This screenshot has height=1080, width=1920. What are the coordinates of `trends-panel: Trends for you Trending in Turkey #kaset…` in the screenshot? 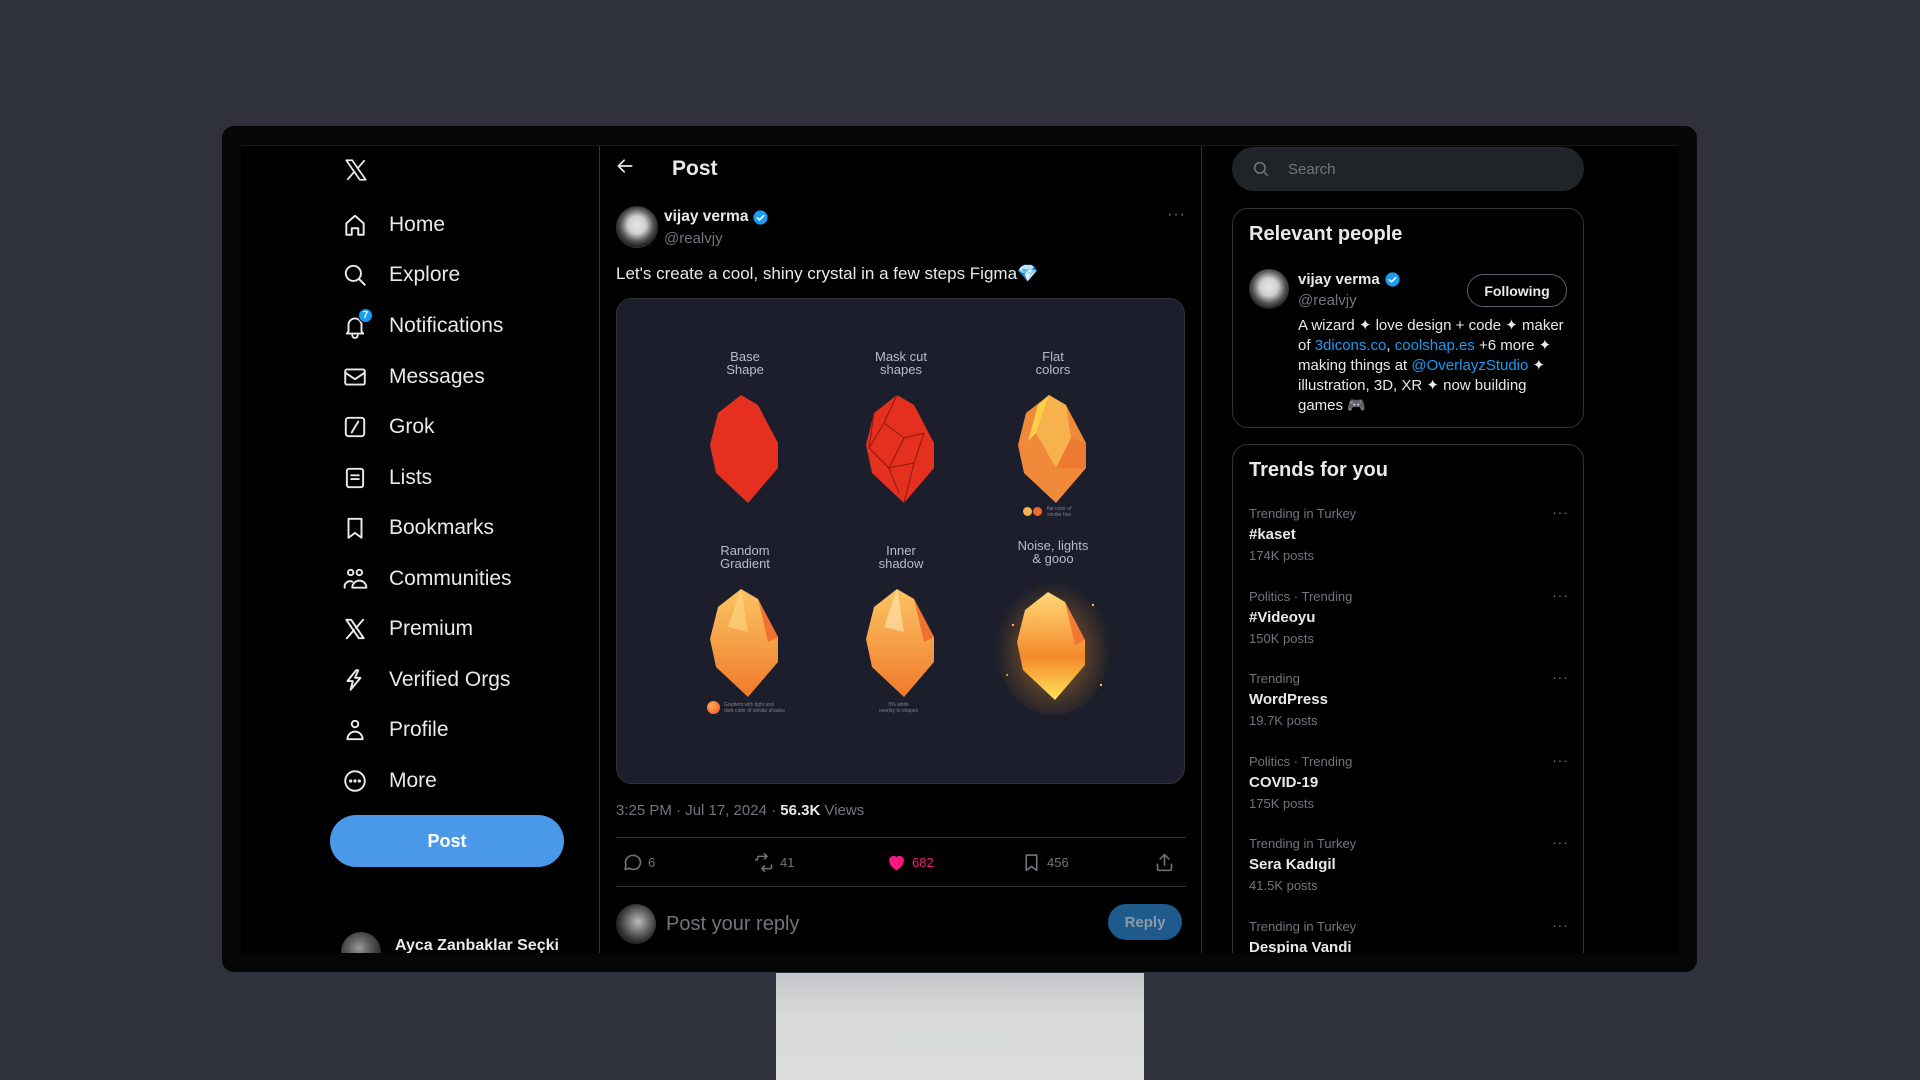 It's located at (1408, 698).